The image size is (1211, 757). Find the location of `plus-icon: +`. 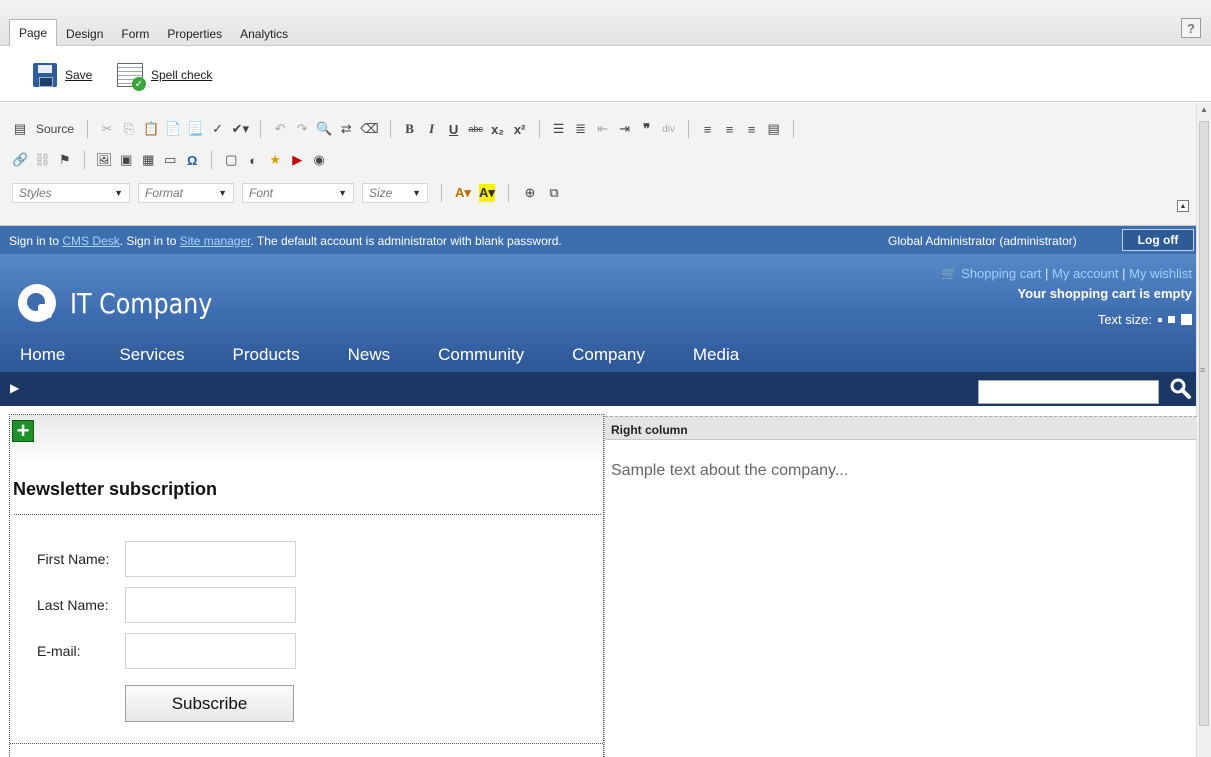

plus-icon: + is located at coordinates (23, 430).